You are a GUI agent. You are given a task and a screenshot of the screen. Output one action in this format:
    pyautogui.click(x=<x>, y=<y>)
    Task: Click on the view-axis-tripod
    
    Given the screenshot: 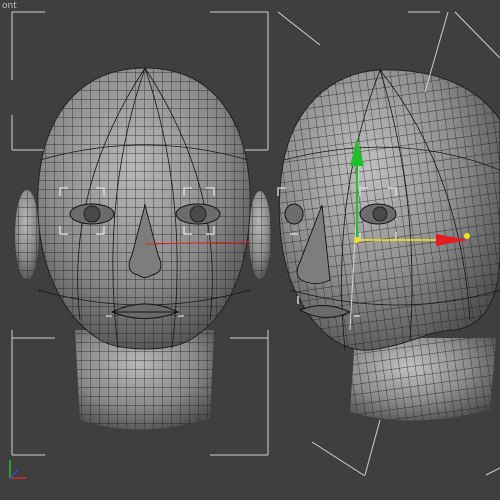 What is the action you would take?
    pyautogui.click(x=17, y=469)
    